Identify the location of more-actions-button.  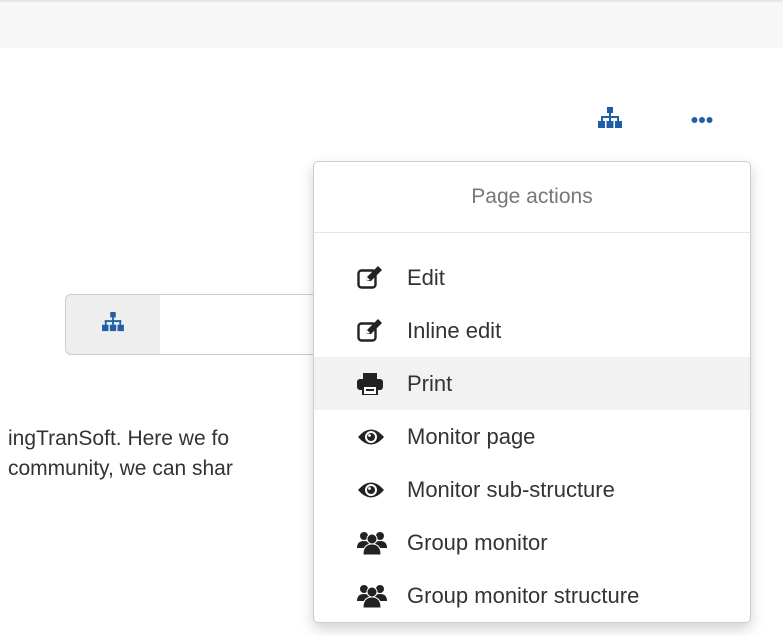
(702, 120).